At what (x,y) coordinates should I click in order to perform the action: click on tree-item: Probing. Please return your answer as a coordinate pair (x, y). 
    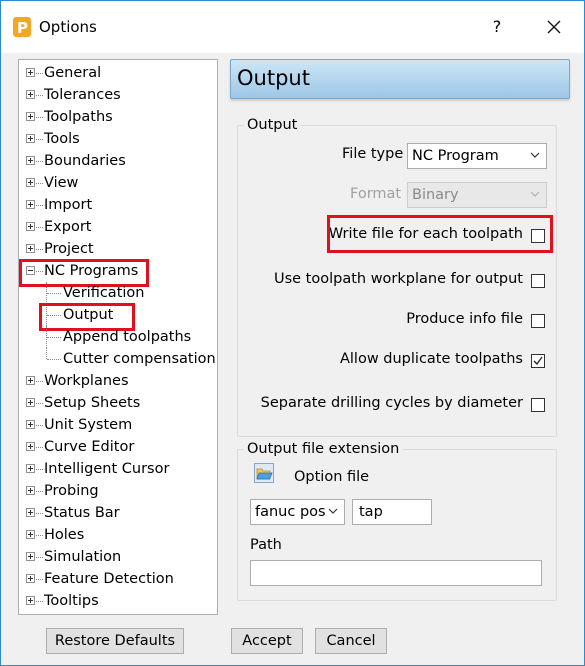
    Looking at the image, I should click on (117, 491).